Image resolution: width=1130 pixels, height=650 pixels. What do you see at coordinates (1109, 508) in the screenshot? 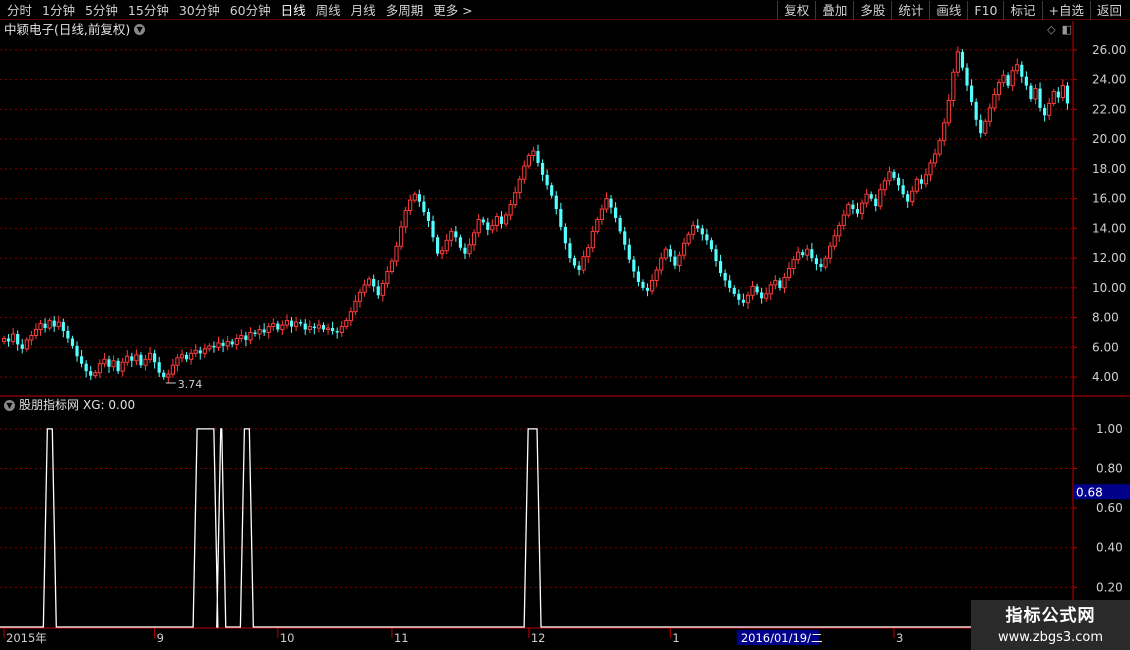
I see `indicator-tick-label: 0.60` at bounding box center [1109, 508].